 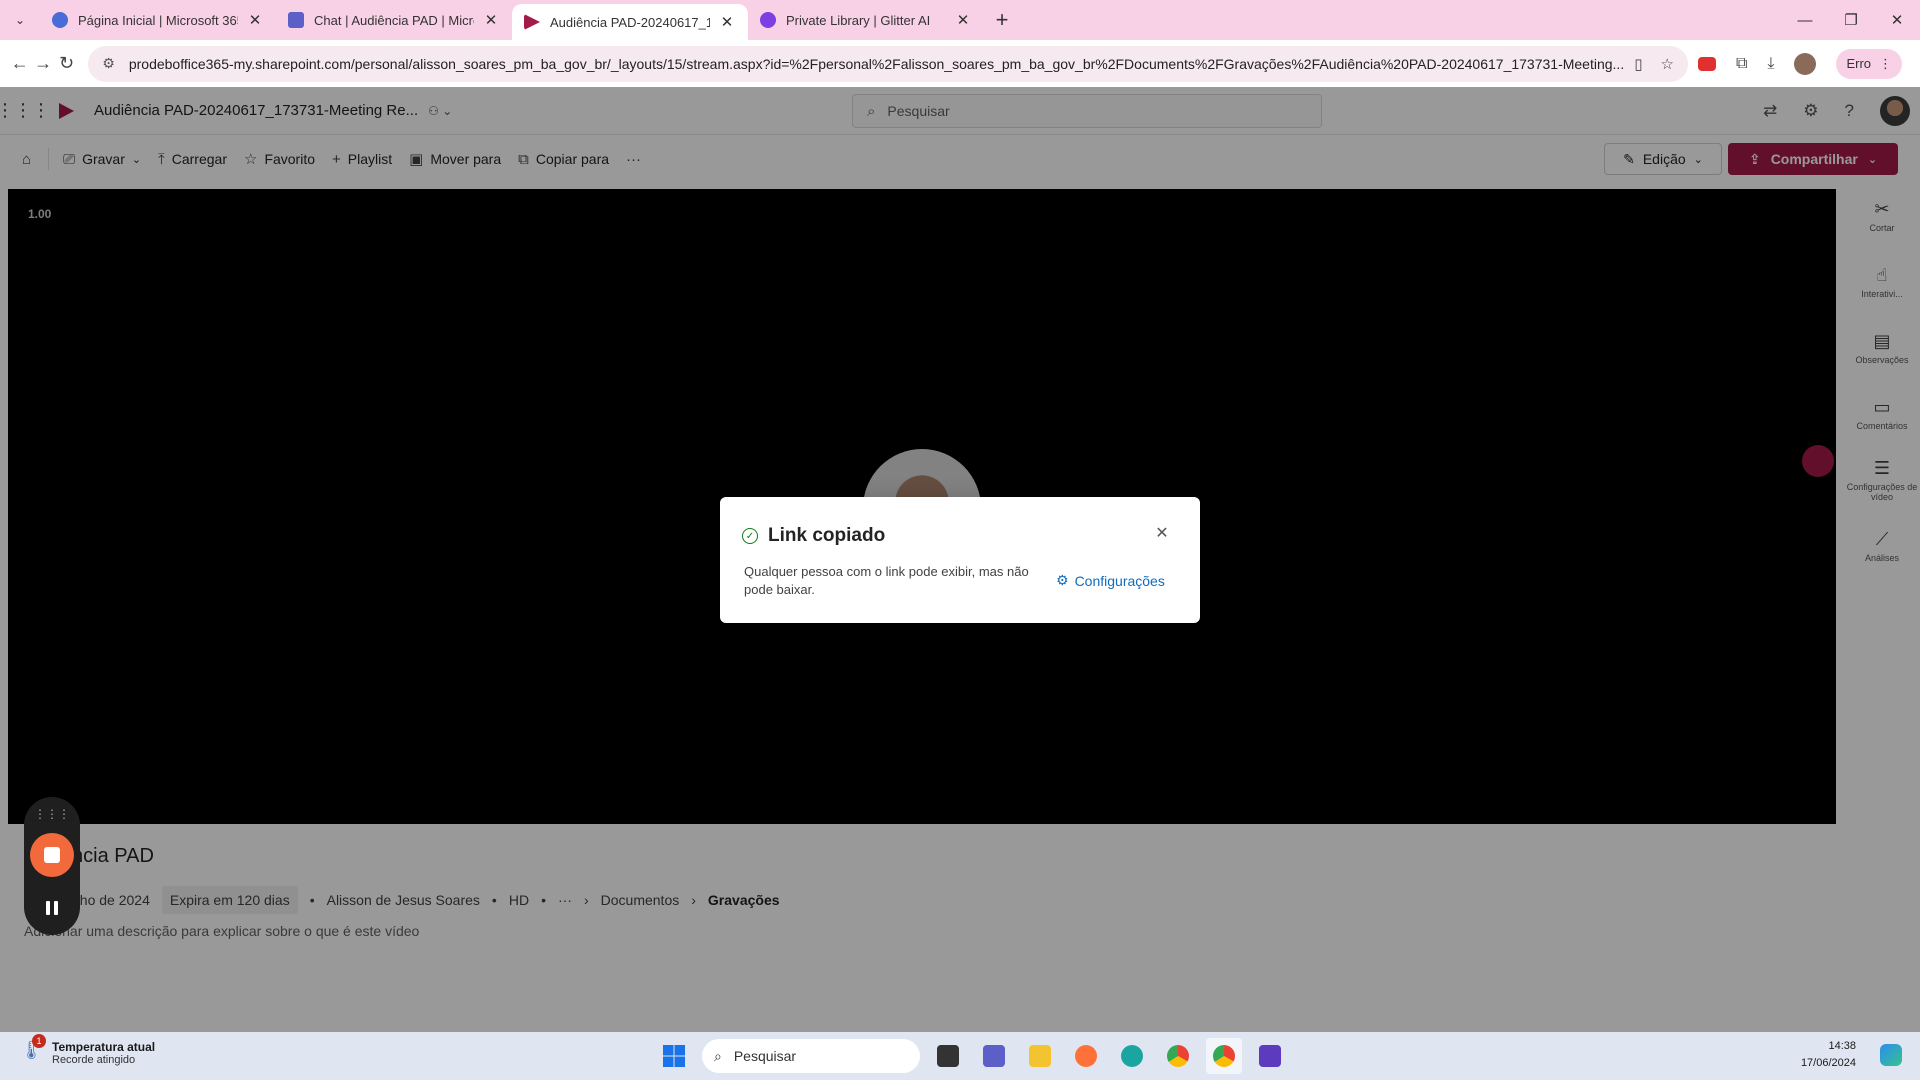 I want to click on firefox-icon, so click(x=1086, y=1056).